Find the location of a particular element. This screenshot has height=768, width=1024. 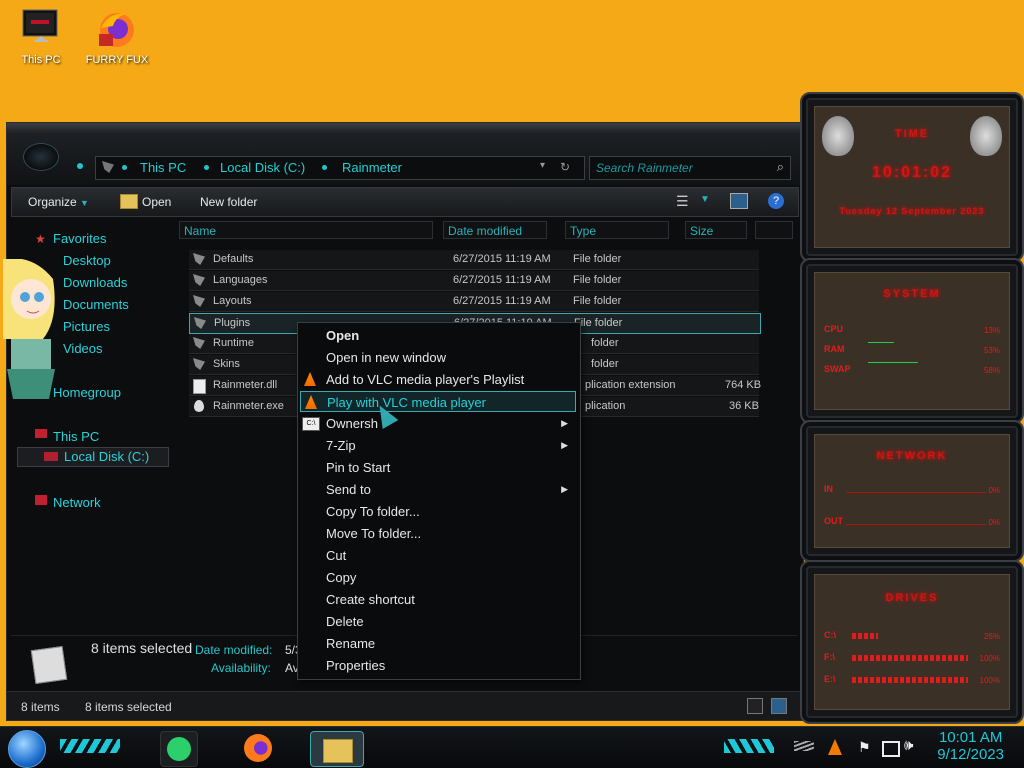

menu-item-play-vlc: Play with VLC media player is located at coordinates (438, 401).